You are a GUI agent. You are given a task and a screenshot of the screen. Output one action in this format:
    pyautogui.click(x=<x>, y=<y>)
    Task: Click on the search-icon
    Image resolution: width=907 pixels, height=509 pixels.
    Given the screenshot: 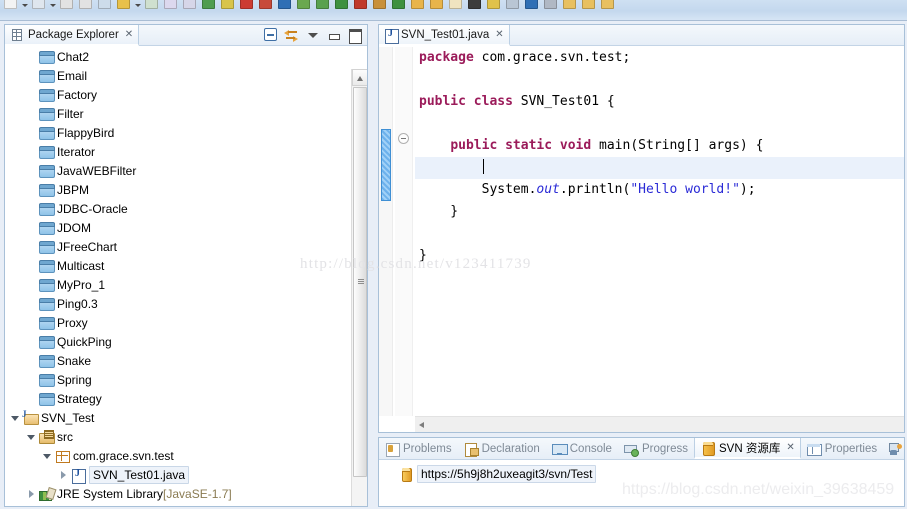 What is the action you would take?
    pyautogui.click(x=285, y=6)
    